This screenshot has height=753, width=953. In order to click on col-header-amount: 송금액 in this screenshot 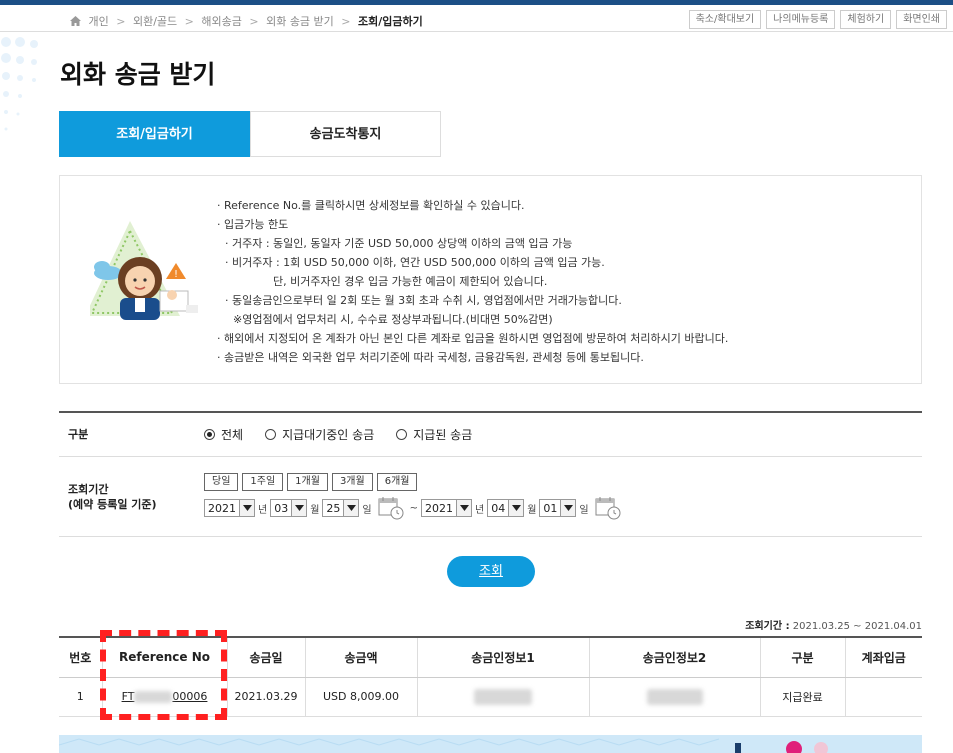, I will do `click(361, 657)`.